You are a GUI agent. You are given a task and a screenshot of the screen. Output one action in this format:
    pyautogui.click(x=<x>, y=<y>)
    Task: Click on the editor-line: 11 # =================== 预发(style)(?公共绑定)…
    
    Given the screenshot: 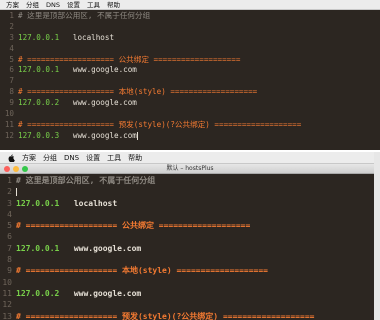 What is the action you would take?
    pyautogui.click(x=190, y=125)
    